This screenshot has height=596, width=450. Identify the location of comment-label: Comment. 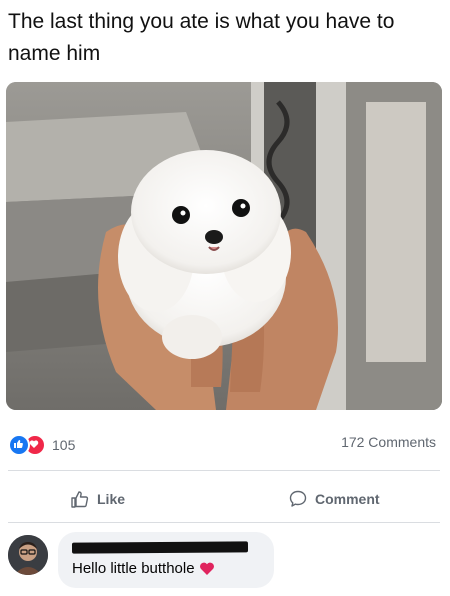
(347, 499).